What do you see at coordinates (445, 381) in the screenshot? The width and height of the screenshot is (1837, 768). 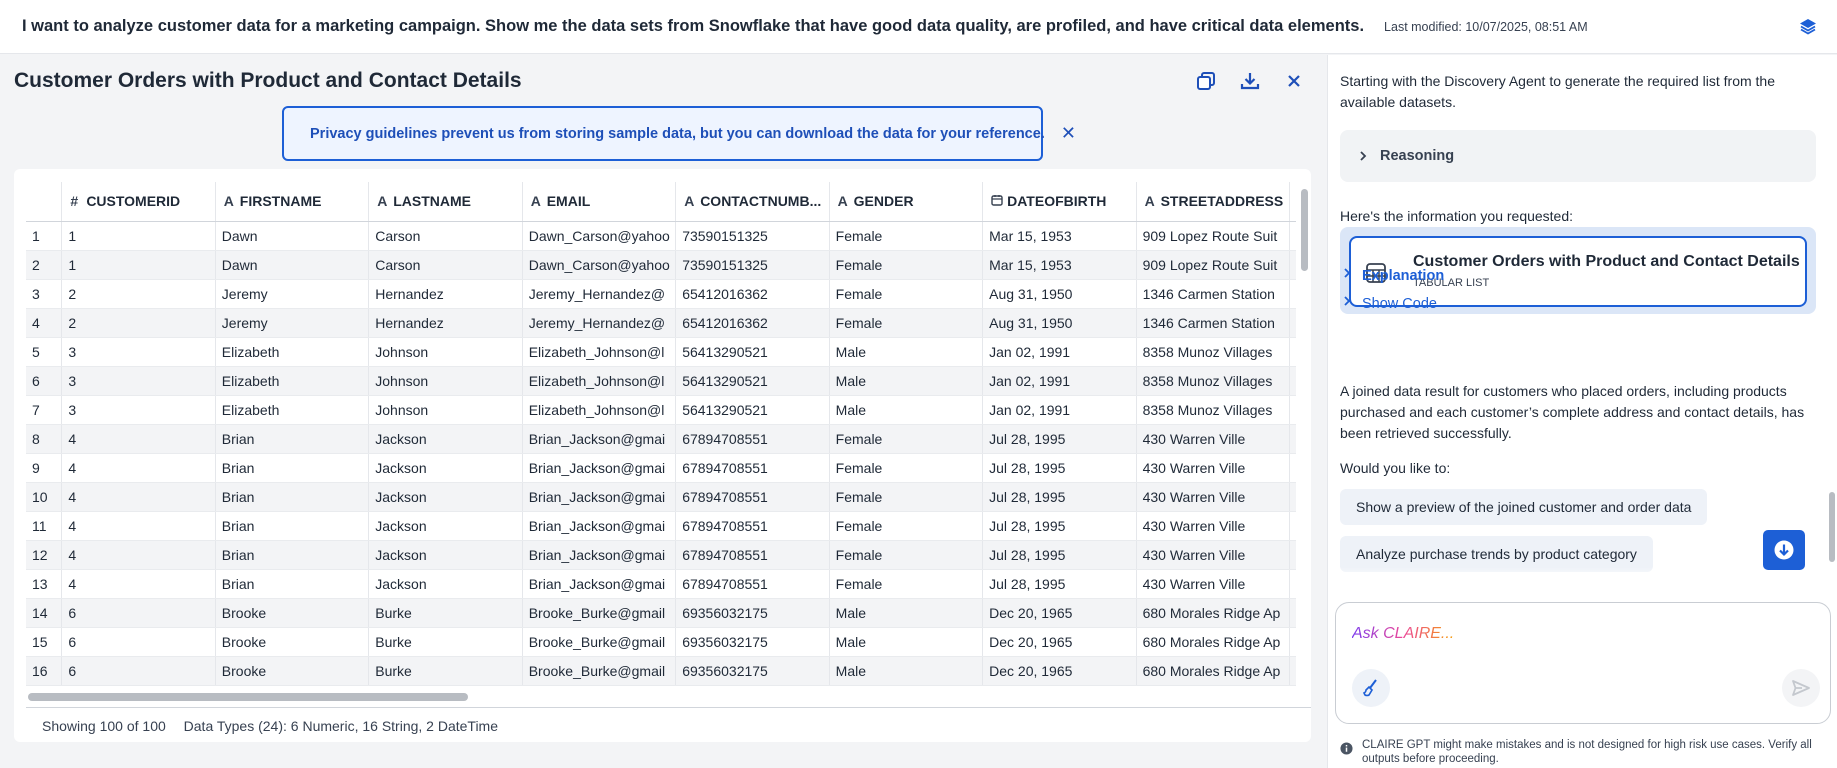 I see `table-cell: Johnson` at bounding box center [445, 381].